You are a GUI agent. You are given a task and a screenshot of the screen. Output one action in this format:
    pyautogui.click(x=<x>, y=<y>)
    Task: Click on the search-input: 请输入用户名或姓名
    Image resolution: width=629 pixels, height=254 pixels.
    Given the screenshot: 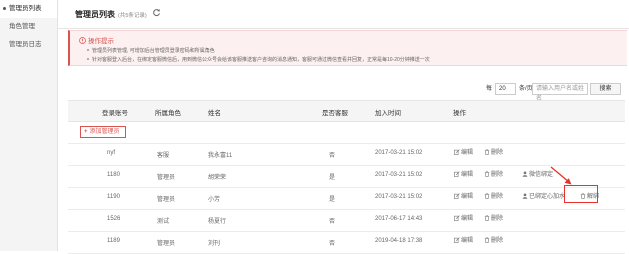 What is the action you would take?
    pyautogui.click(x=560, y=92)
    